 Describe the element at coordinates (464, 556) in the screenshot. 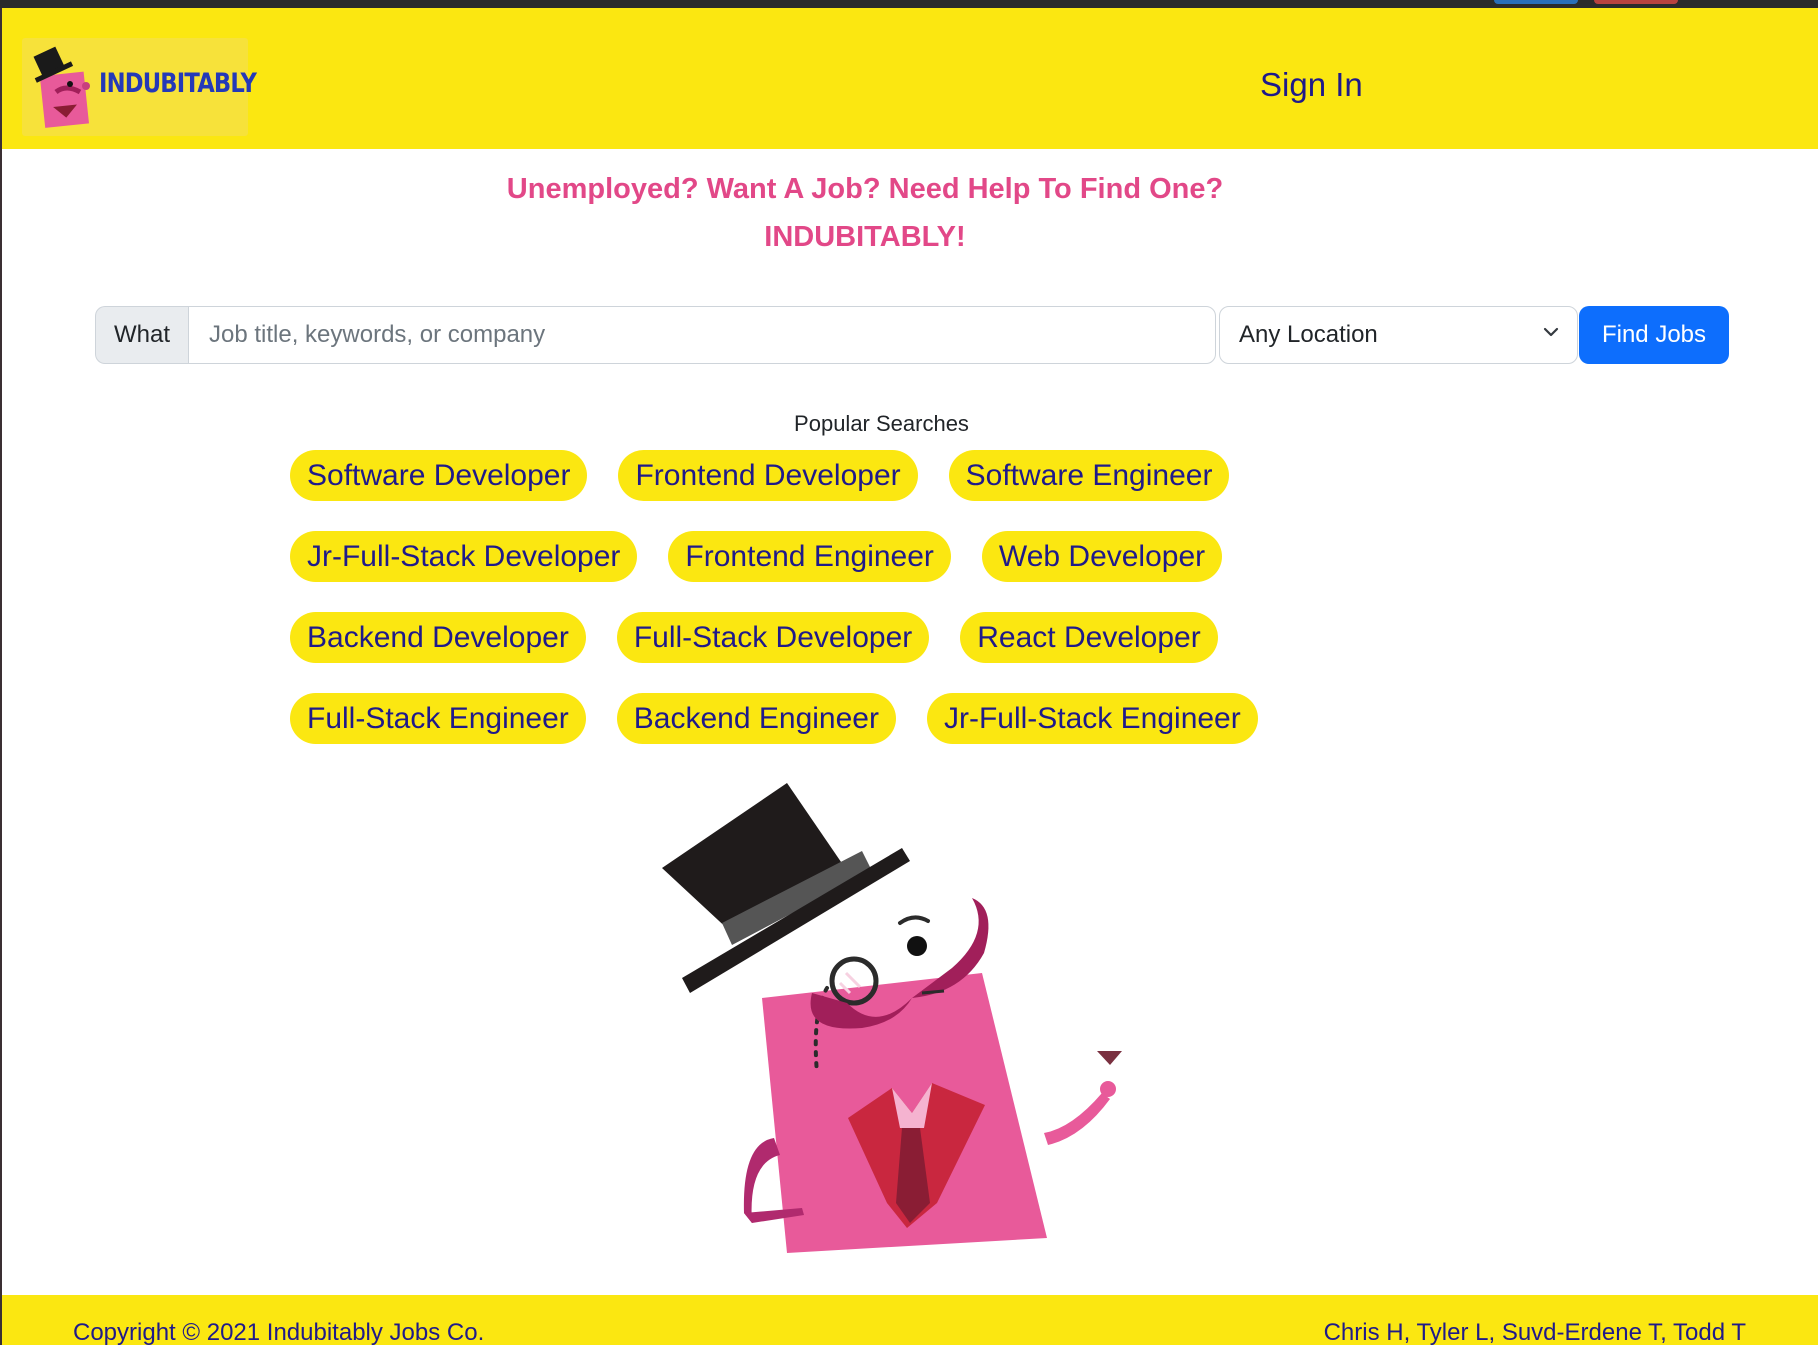

I see `popular-search-tag: Jr-Full-Stack Developer` at that location.